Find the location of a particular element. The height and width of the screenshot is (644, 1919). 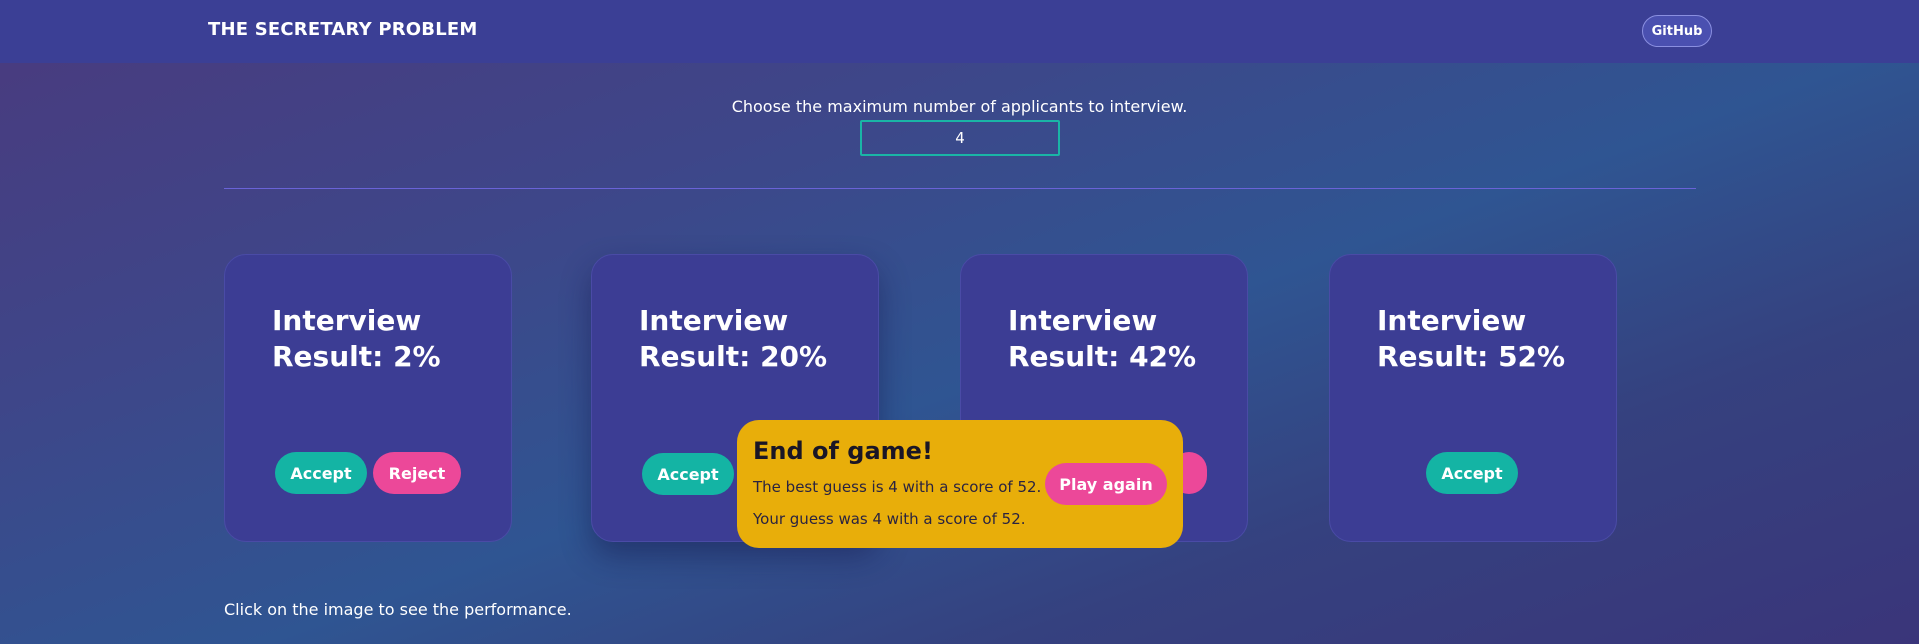

interview-result-title: Interview Result: 2% is located at coordinates (356, 338).